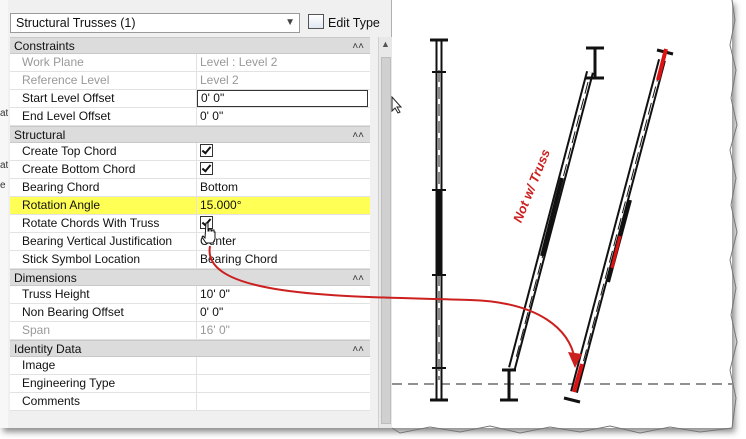 The height and width of the screenshot is (439, 746). What do you see at coordinates (395, 306) in the screenshot?
I see `annotation-arrow` at bounding box center [395, 306].